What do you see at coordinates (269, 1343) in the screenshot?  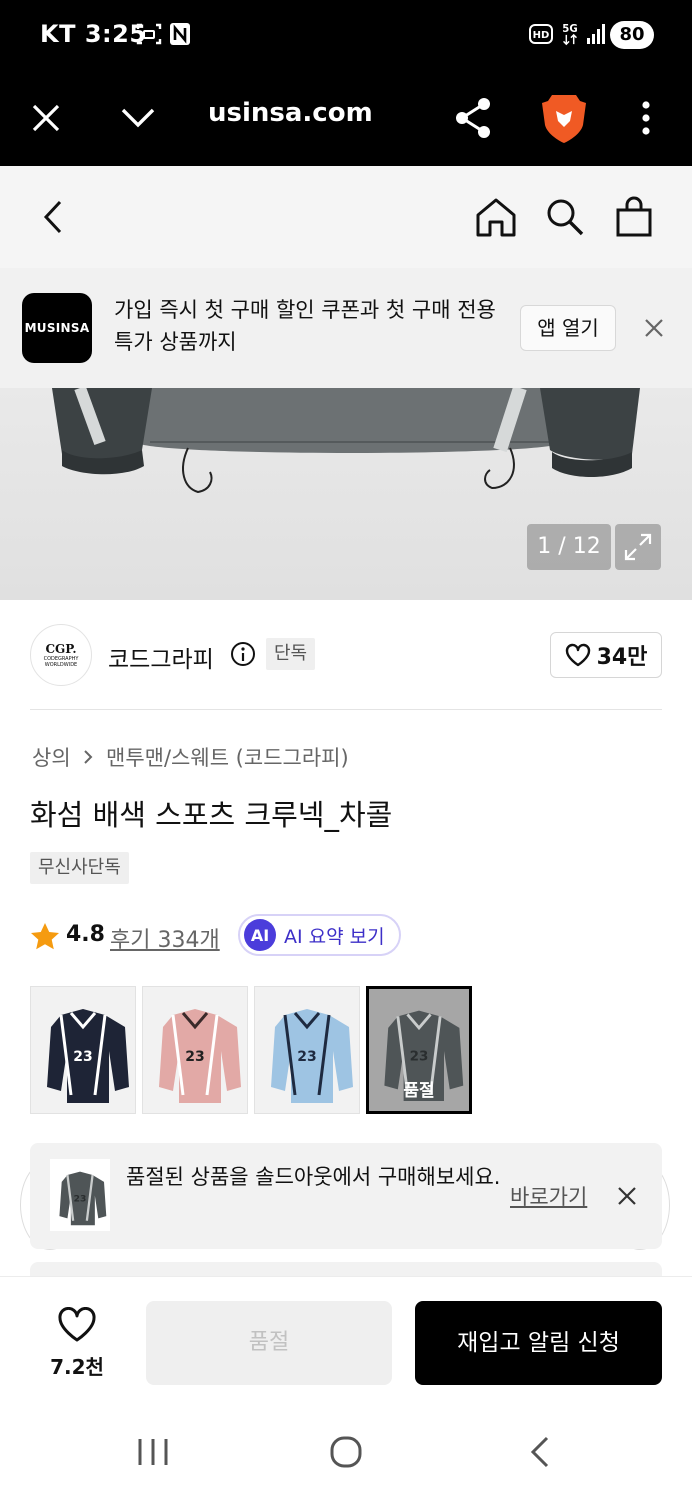 I see `sold-out-button: 품절` at bounding box center [269, 1343].